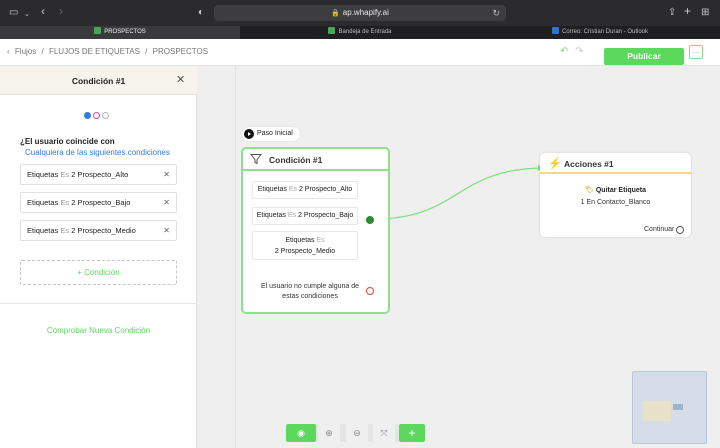  I want to click on zoom-out-button: ⊖, so click(357, 433).